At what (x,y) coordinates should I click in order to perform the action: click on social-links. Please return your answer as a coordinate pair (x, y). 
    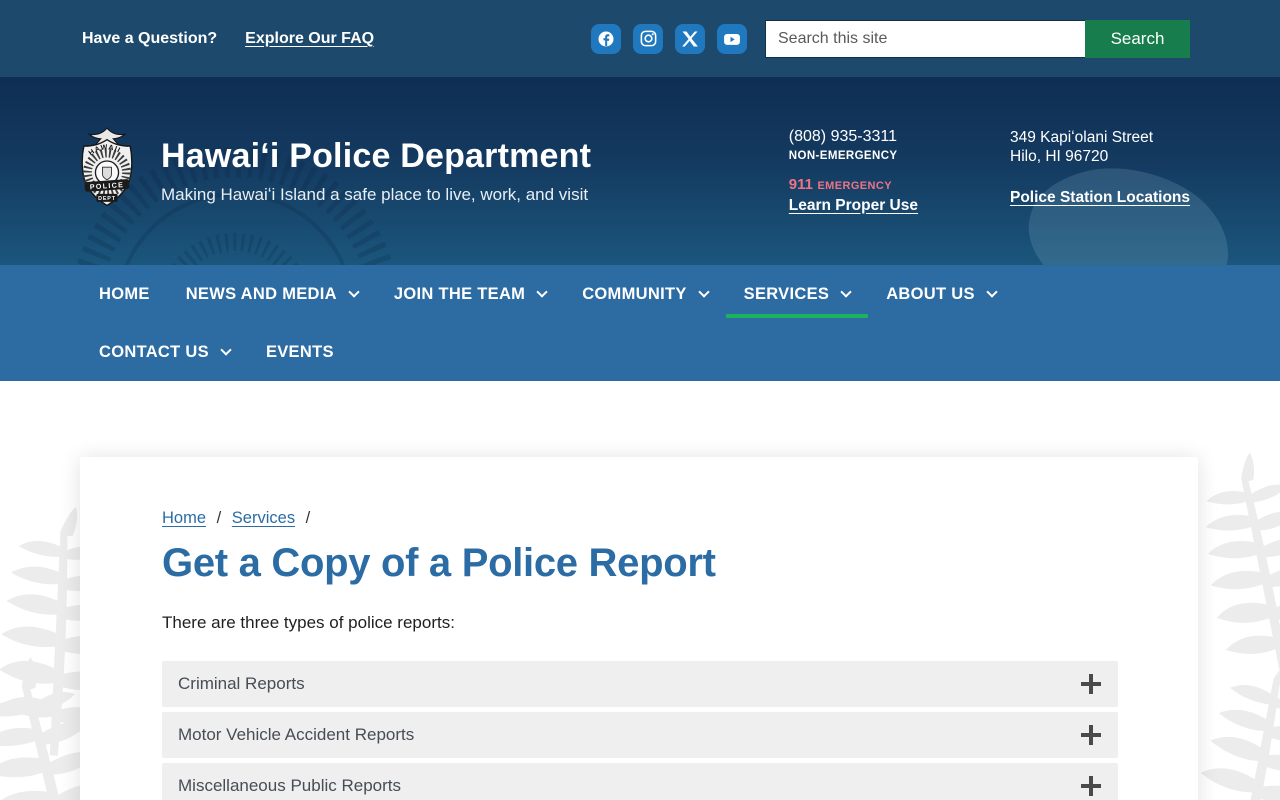
    Looking at the image, I should click on (669, 38).